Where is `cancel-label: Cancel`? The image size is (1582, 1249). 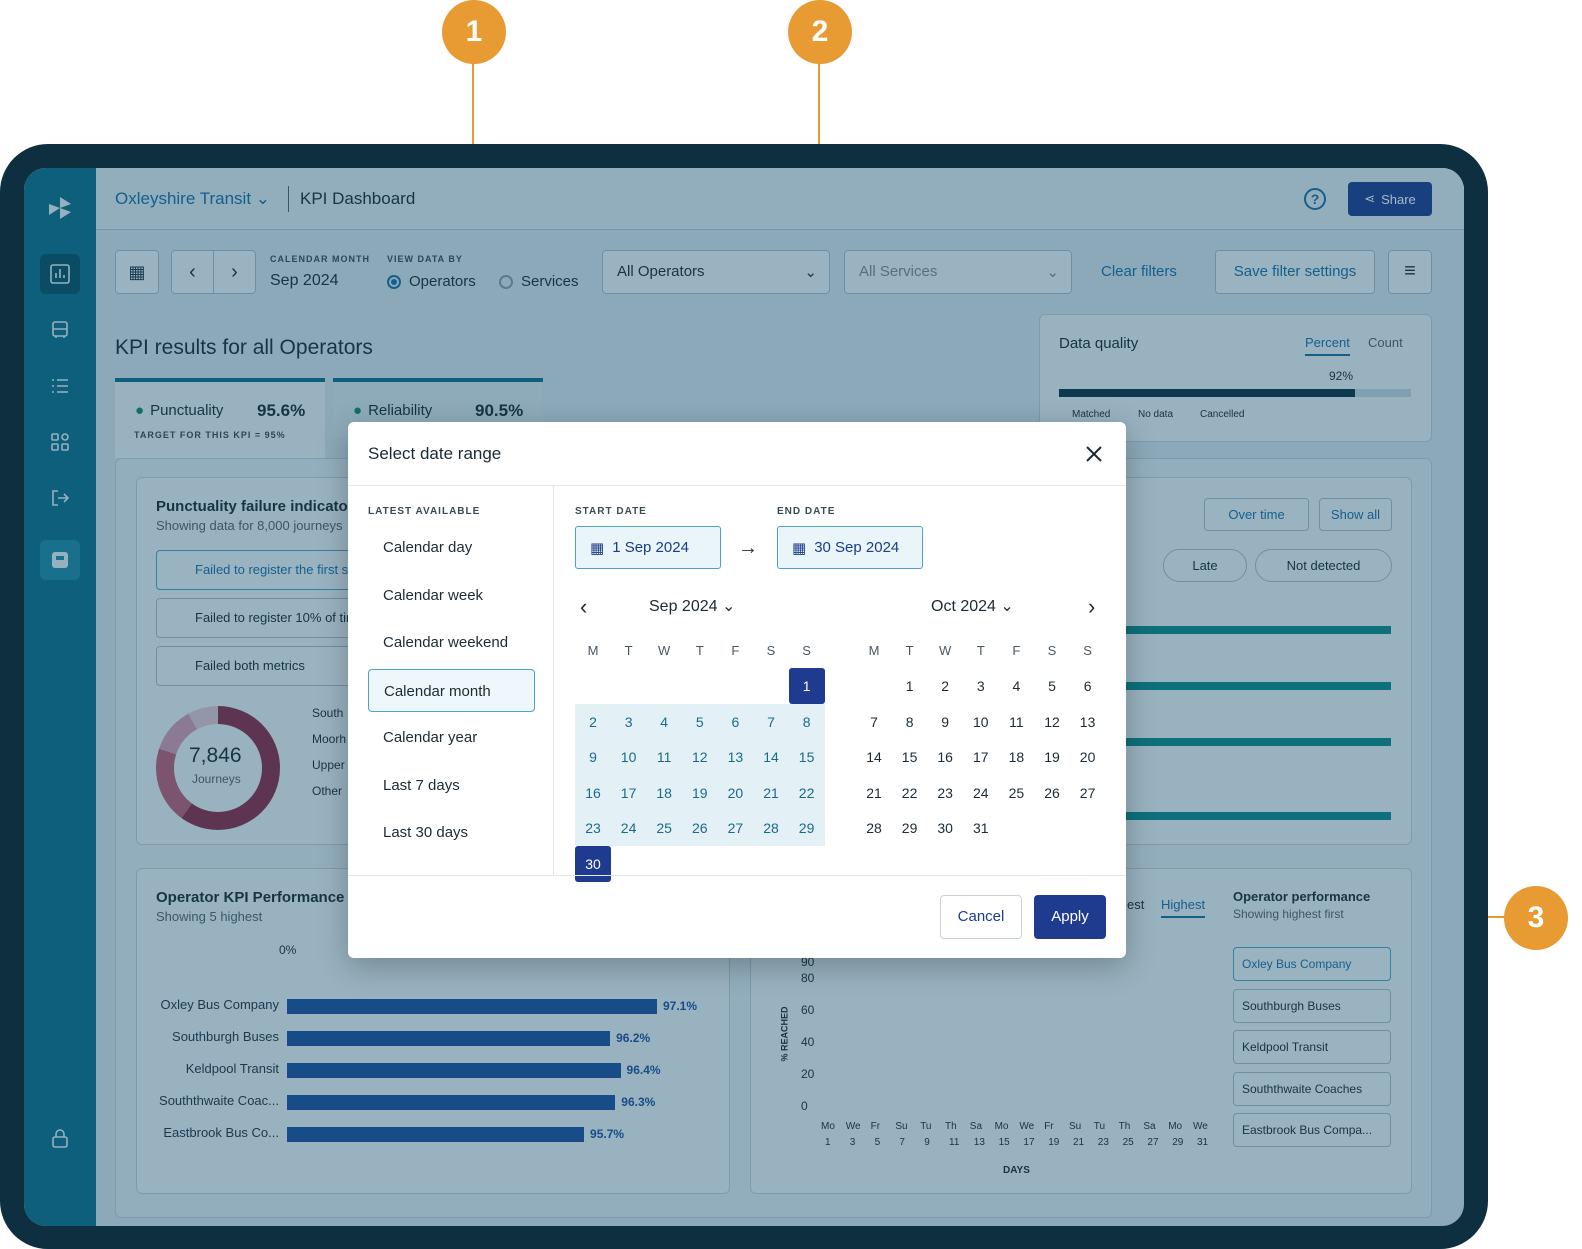 cancel-label: Cancel is located at coordinates (981, 916).